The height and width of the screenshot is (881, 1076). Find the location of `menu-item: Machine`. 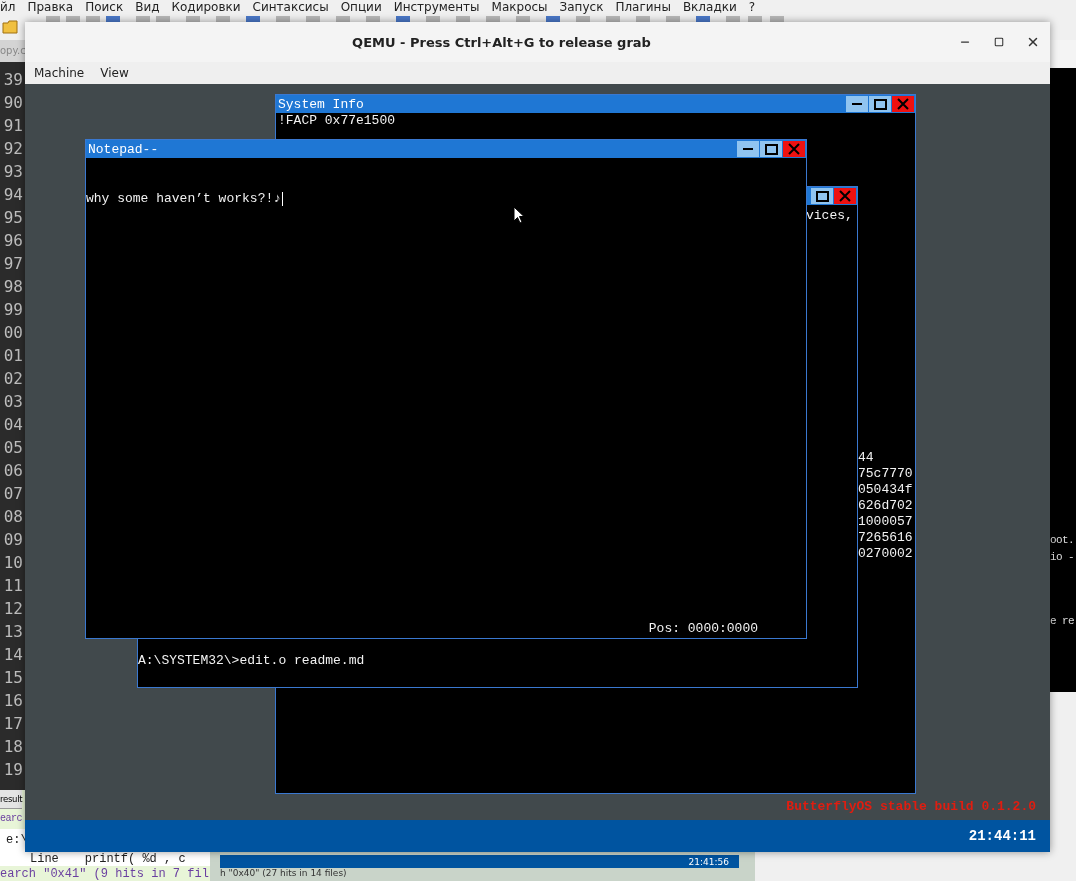

menu-item: Machine is located at coordinates (59, 73).